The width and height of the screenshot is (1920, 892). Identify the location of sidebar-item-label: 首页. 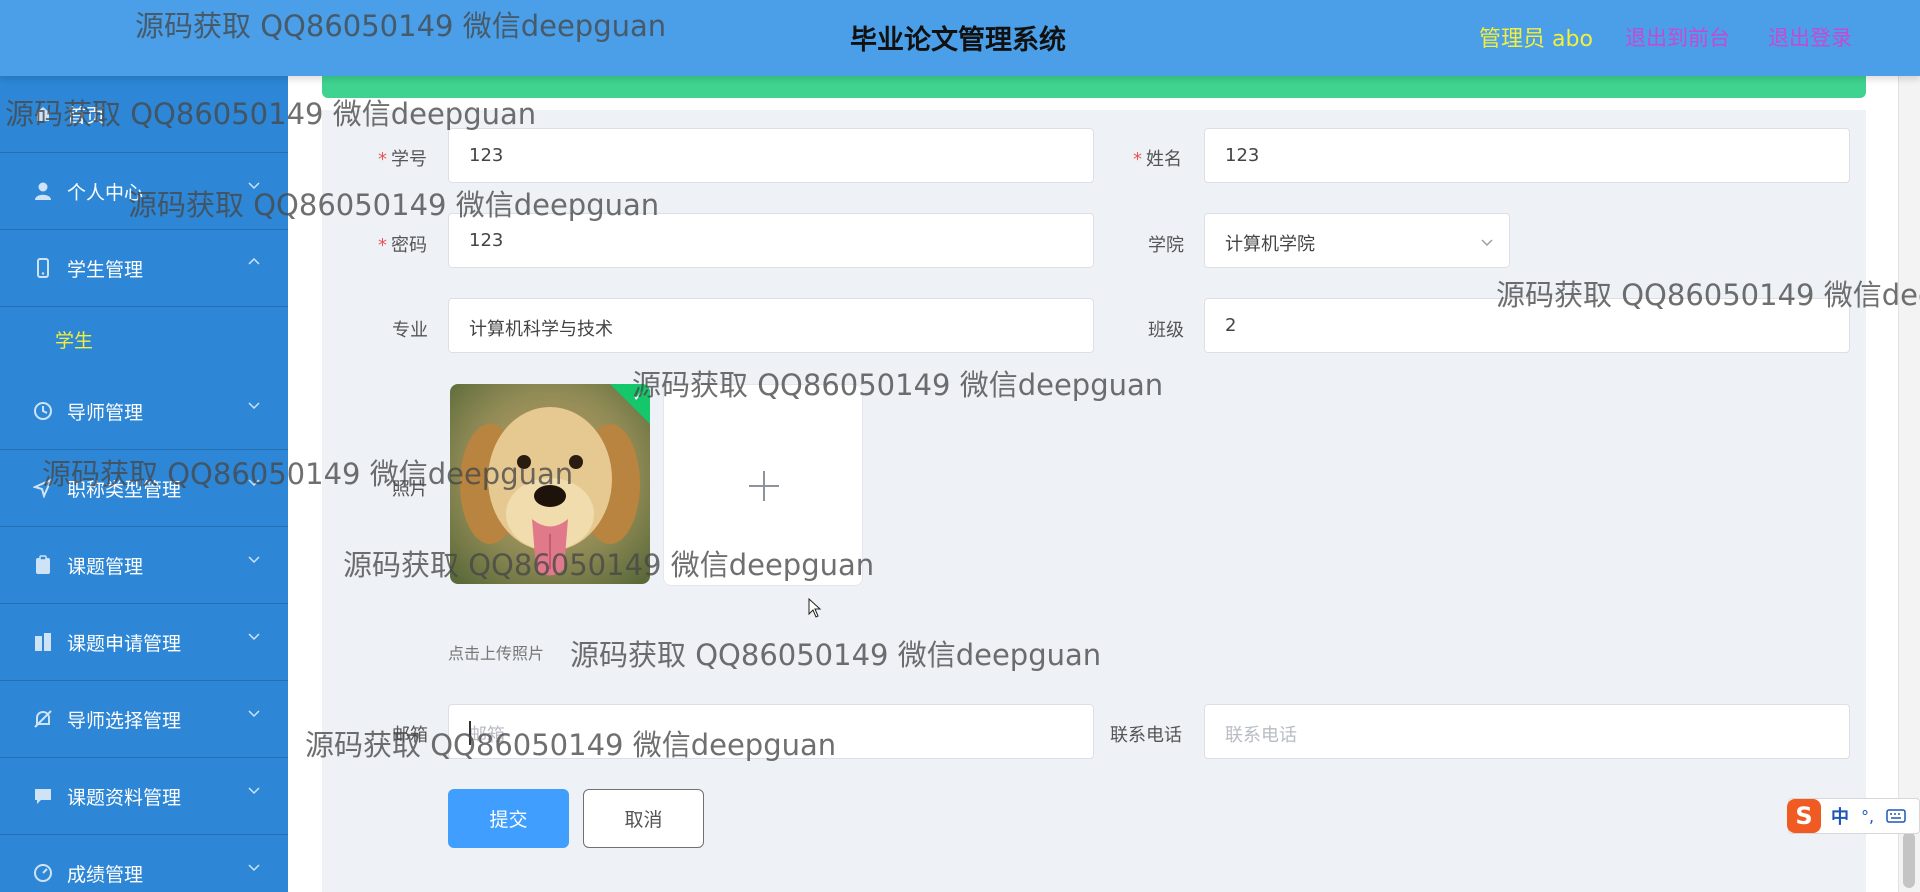
(86, 116).